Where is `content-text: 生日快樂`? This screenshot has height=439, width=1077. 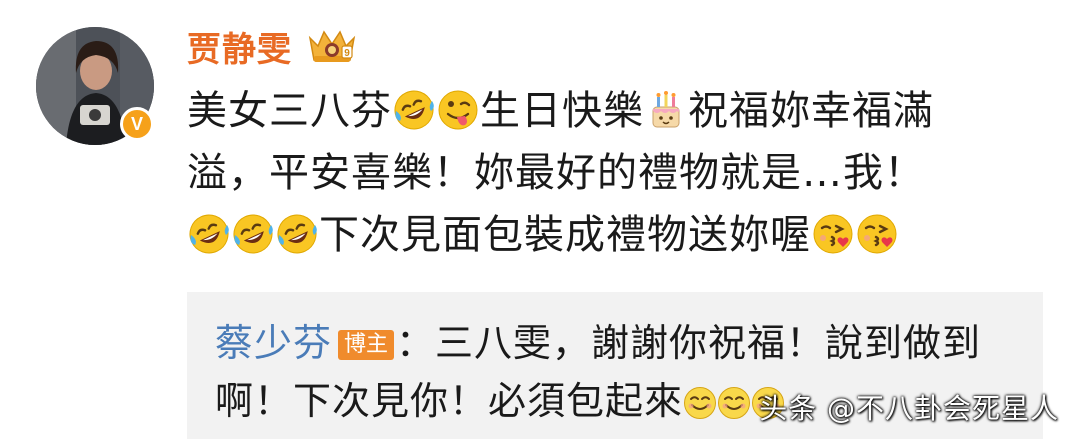 content-text: 生日快樂 is located at coordinates (562, 111).